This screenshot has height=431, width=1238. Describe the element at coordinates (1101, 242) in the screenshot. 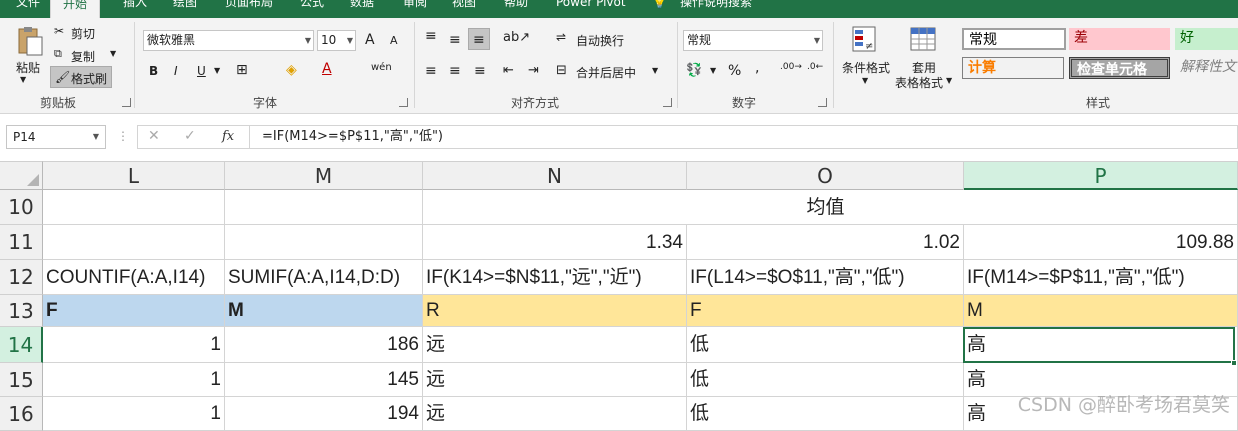

I see `cell-P11: 109.88` at that location.